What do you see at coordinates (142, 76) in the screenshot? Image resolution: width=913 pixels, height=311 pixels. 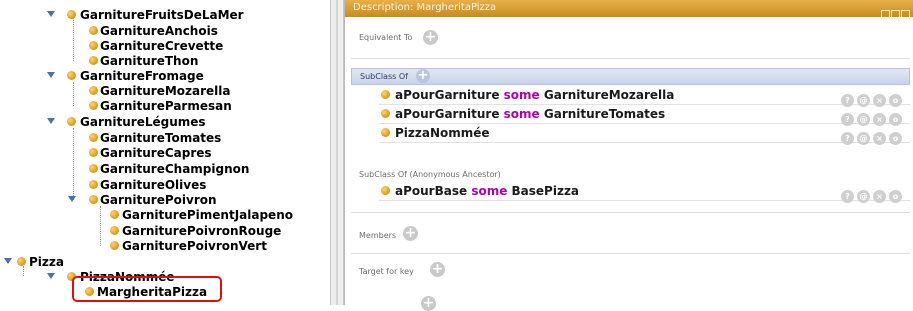 I see `tree-node-label: GarnitureFromage` at bounding box center [142, 76].